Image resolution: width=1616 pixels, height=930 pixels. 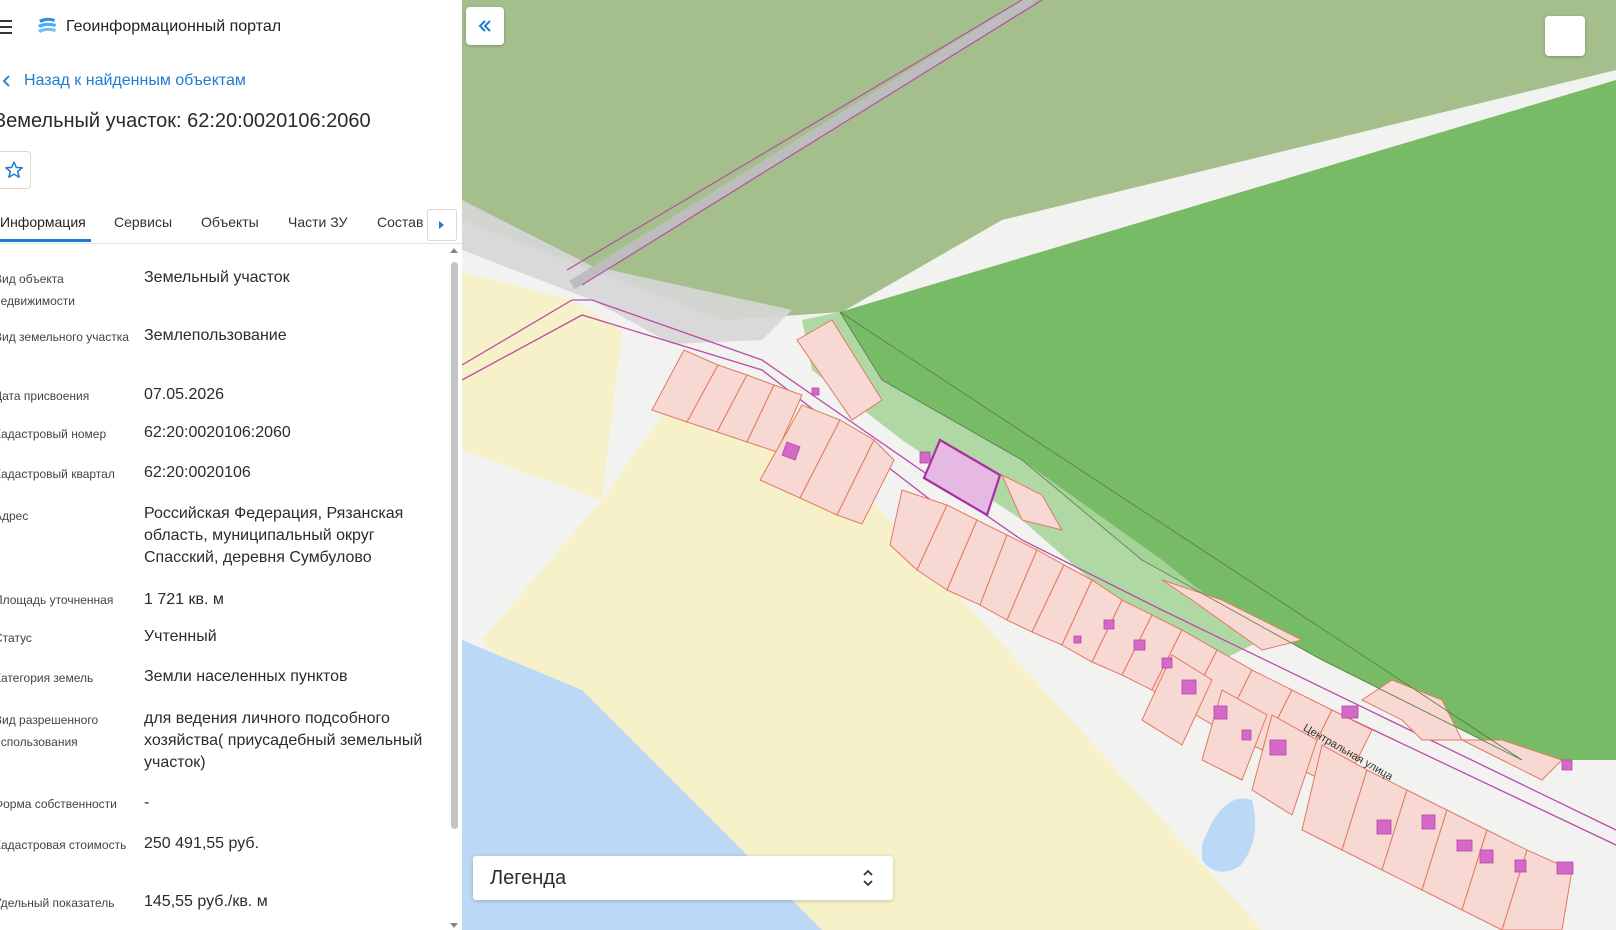 What do you see at coordinates (197, 472) in the screenshot?
I see `prop-value: 62:20:0020106` at bounding box center [197, 472].